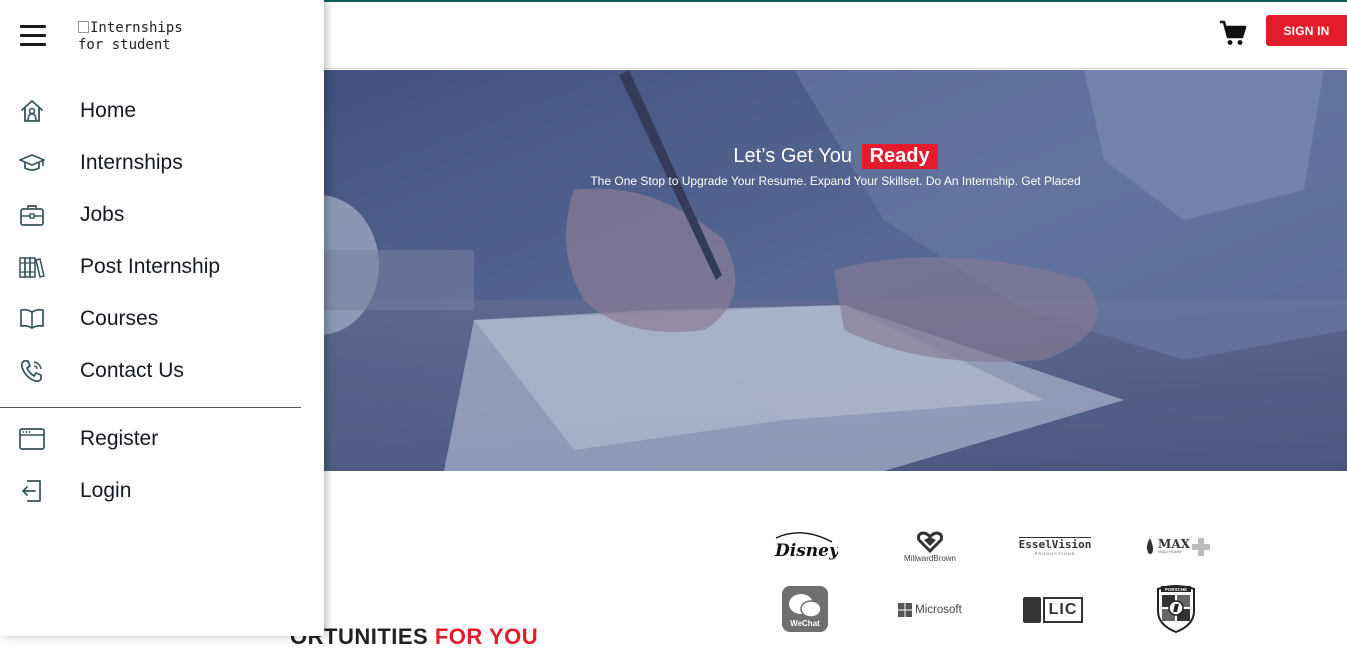 Image resolution: width=1347 pixels, height=650 pixels. What do you see at coordinates (32, 439) in the screenshot?
I see `browser-window-icon` at bounding box center [32, 439].